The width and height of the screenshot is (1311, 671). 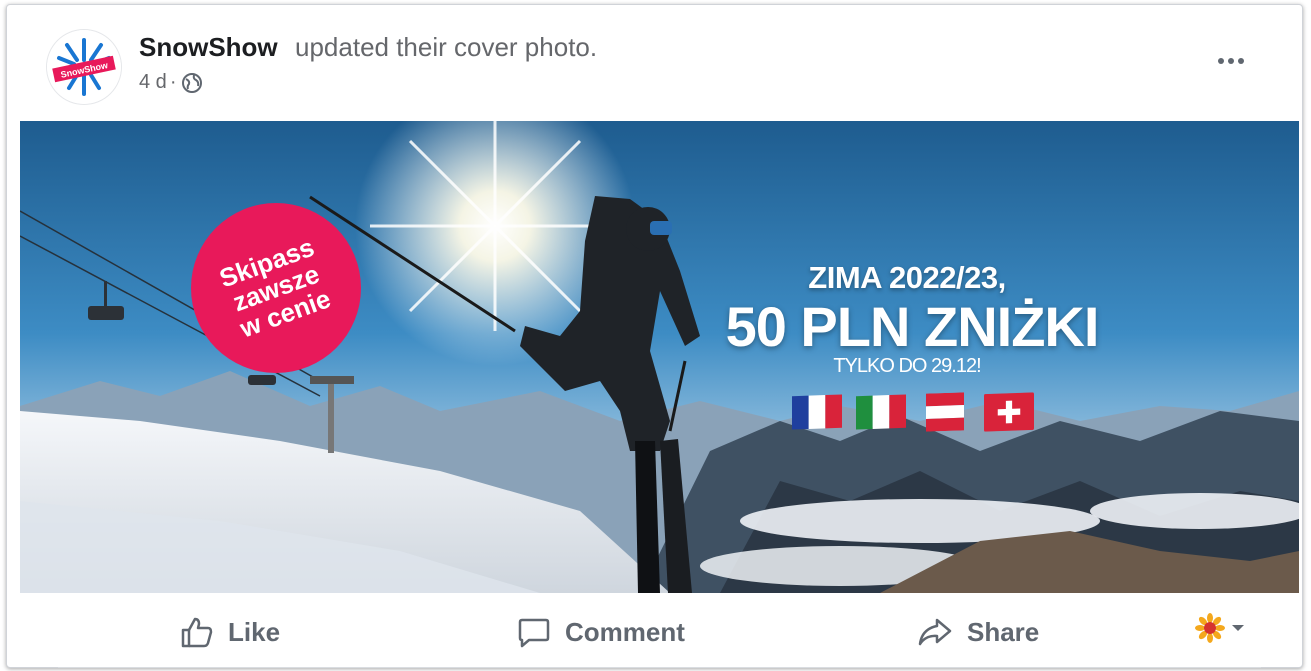 What do you see at coordinates (1210, 628) in the screenshot?
I see `sunflower-icon` at bounding box center [1210, 628].